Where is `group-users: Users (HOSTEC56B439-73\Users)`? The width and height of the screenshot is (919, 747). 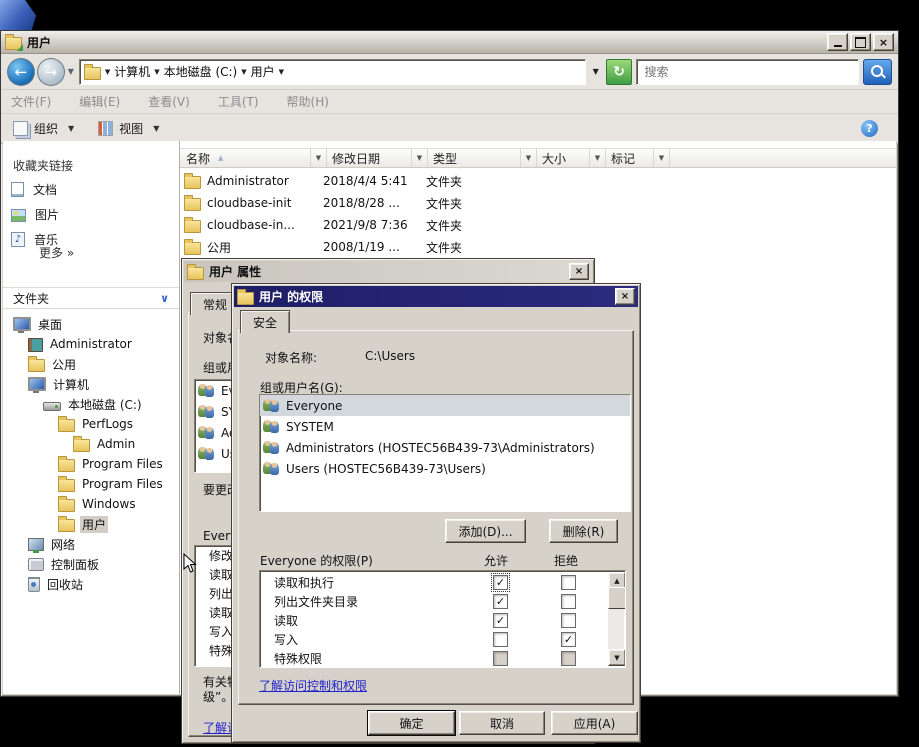
group-users: Users (HOSTEC56B439-73\Users) is located at coordinates (445, 468).